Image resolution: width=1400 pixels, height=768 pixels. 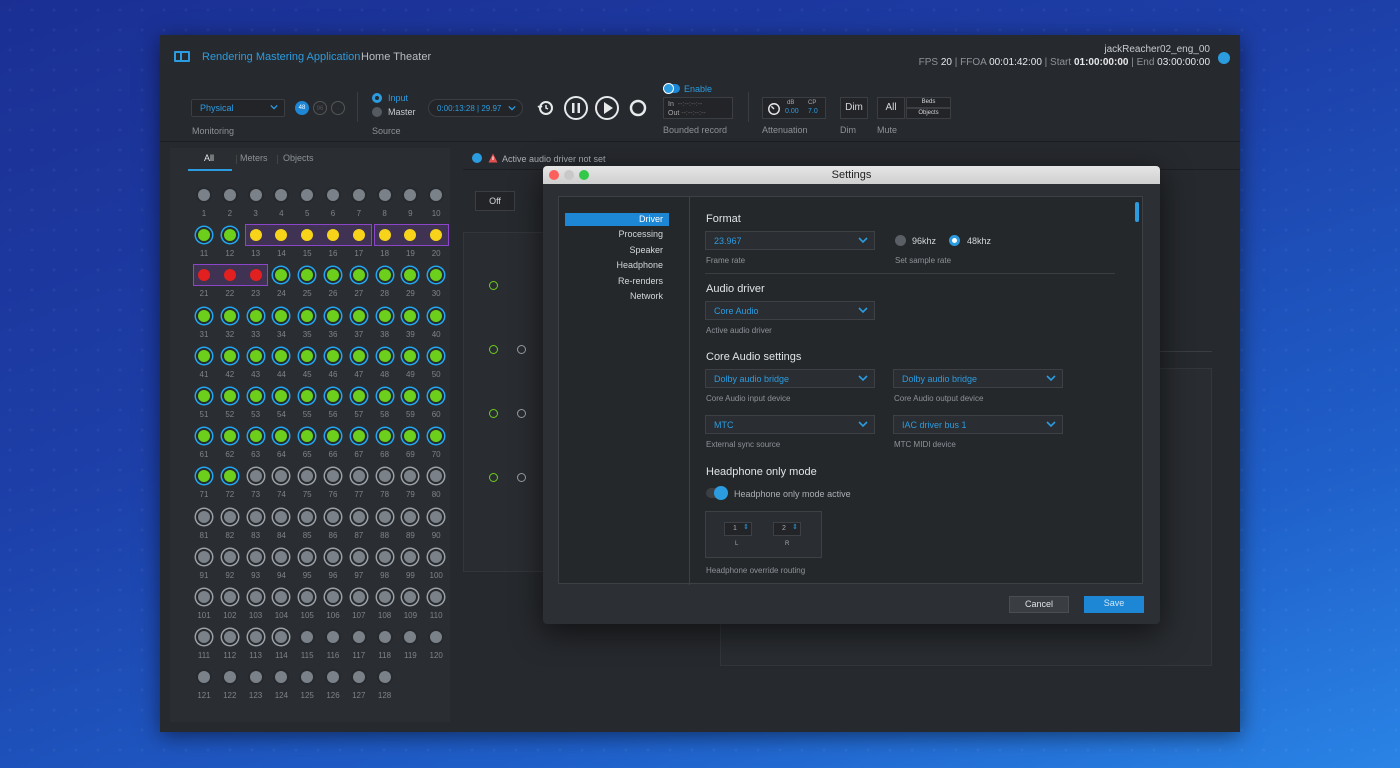 I want to click on channel-106: 106, so click(x=333, y=605).